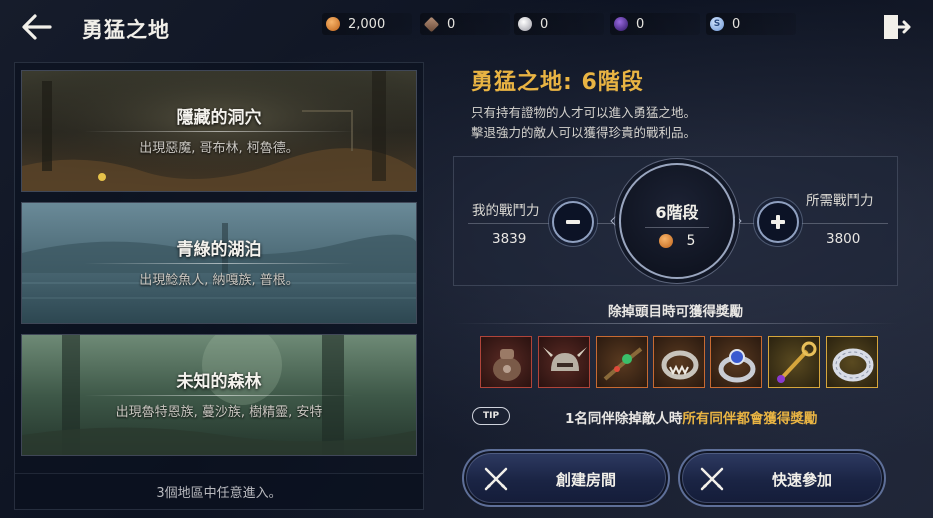 The image size is (933, 518). I want to click on emerald-branch-icon, so click(623, 364).